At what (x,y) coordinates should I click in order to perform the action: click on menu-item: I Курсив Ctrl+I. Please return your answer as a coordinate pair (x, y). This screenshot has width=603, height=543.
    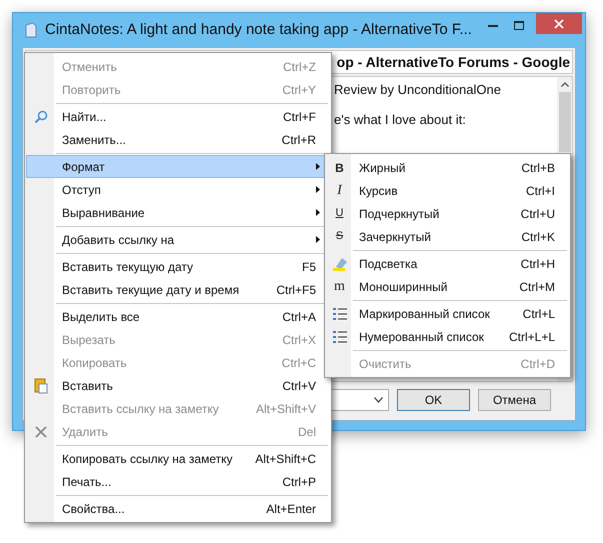
    Looking at the image, I should click on (447, 190).